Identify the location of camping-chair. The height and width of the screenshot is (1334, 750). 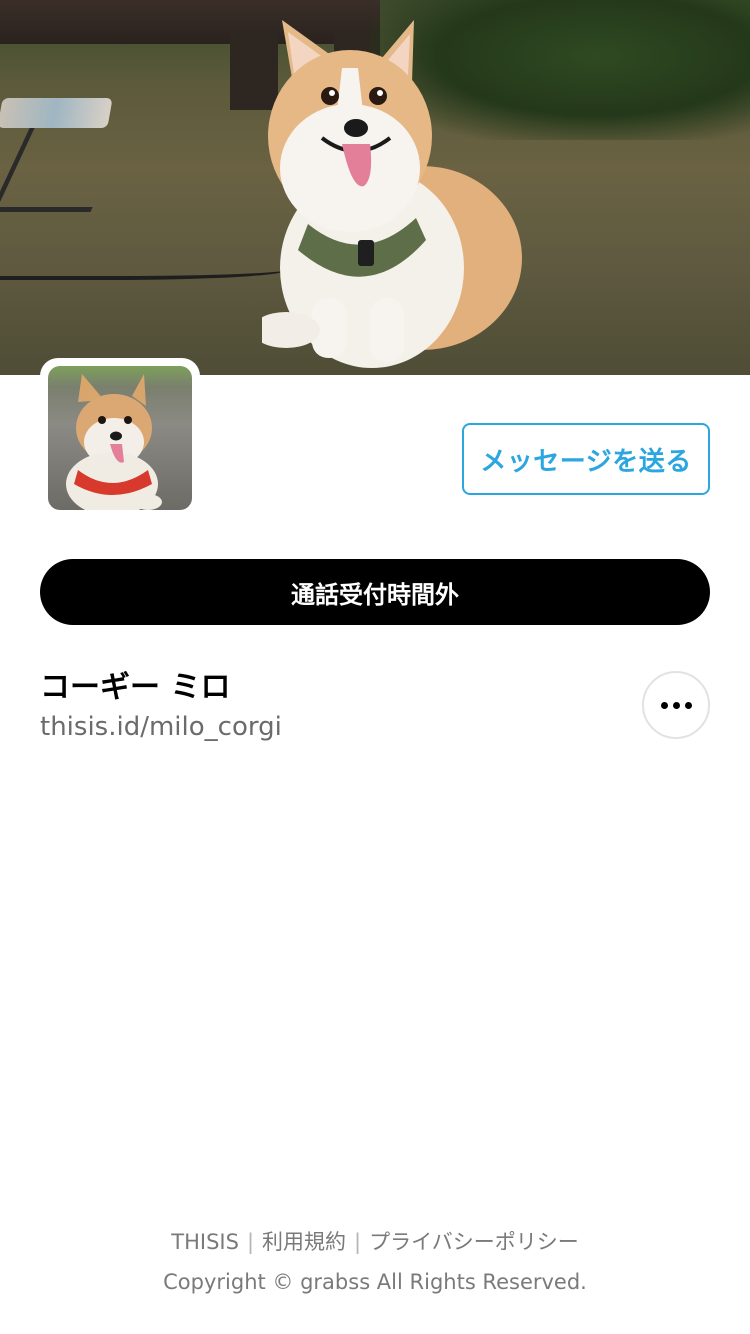
(56, 113).